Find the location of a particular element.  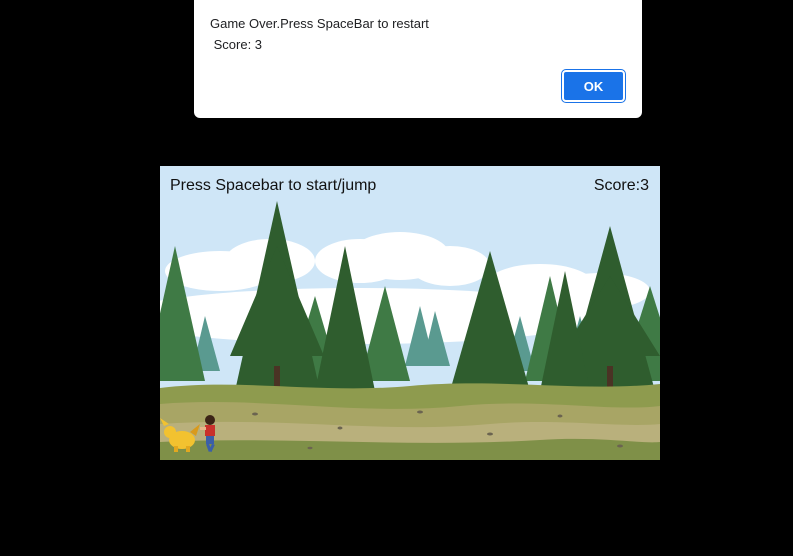

alert-score-text: Score: 3 is located at coordinates (236, 44).